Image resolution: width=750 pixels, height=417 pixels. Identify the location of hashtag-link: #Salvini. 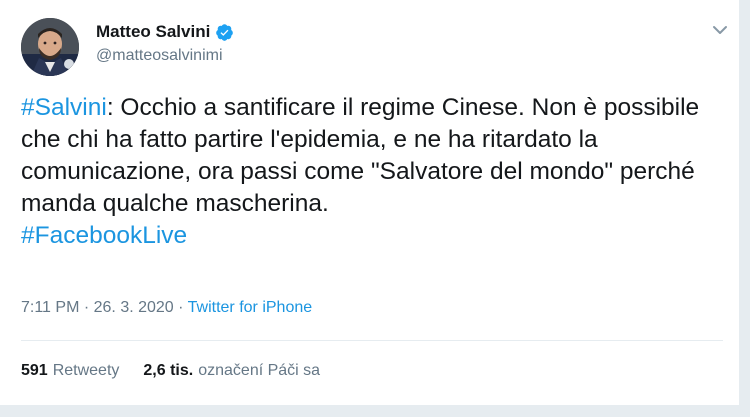
(64, 107).